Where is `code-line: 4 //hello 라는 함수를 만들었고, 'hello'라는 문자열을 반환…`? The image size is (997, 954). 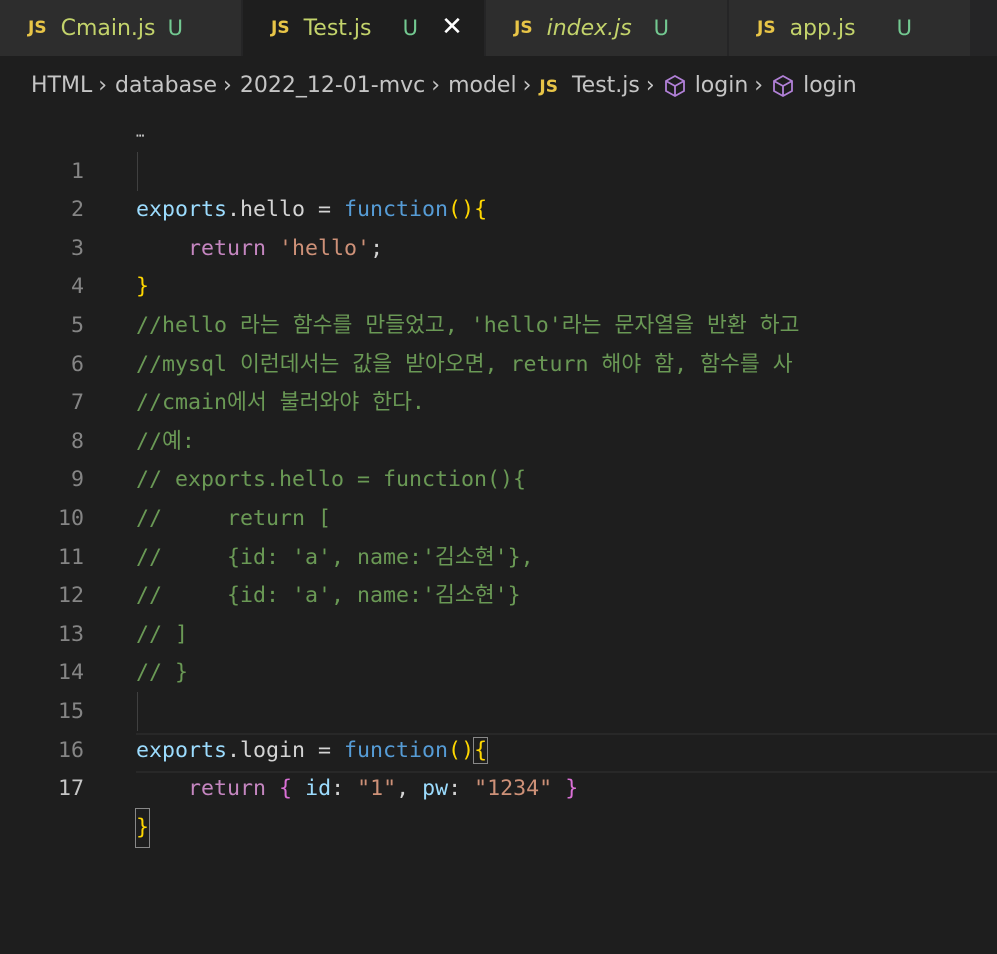 code-line: 4 //hello 라는 함수를 만들었고, 'hello'라는 문자열을 반환… is located at coordinates (498, 284).